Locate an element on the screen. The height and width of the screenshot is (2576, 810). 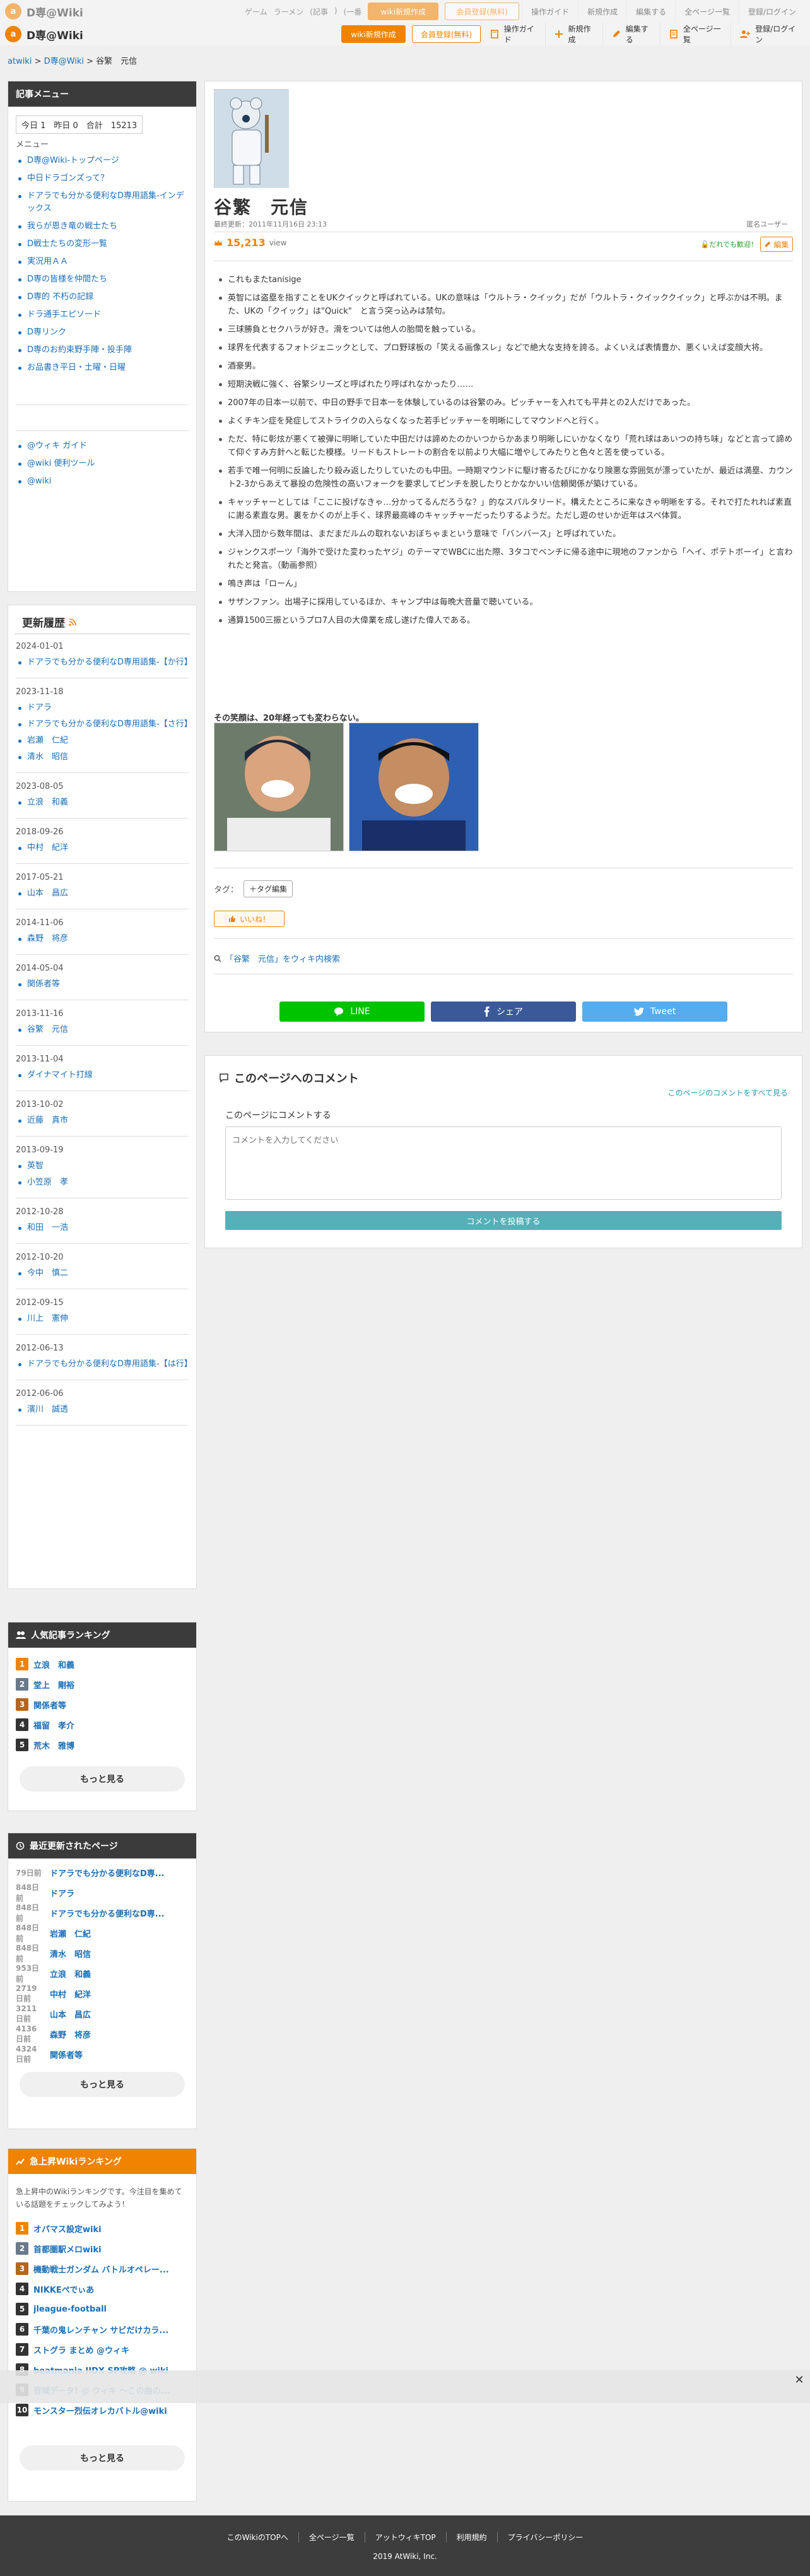
edit-button: 編集 is located at coordinates (777, 245).